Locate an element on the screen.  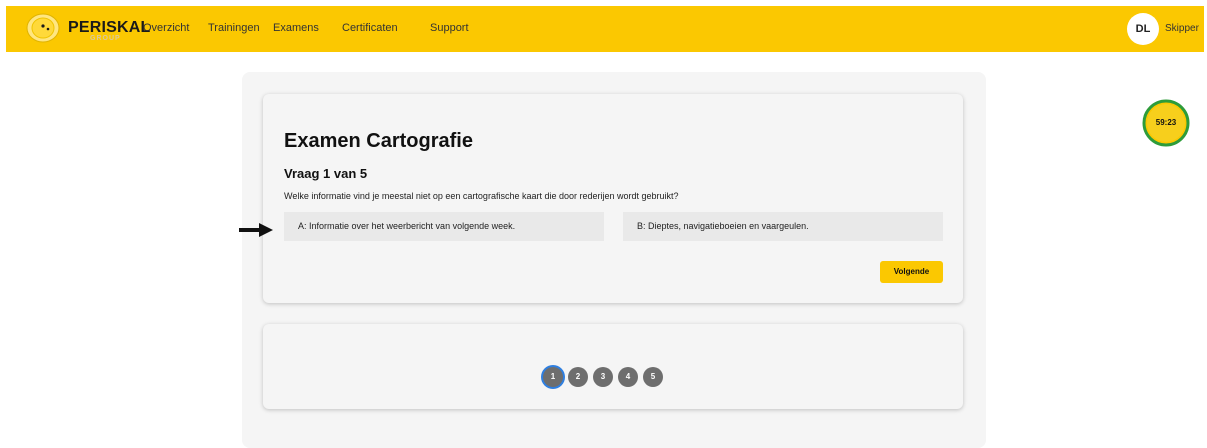
page-button-2: 2 is located at coordinates (578, 377).